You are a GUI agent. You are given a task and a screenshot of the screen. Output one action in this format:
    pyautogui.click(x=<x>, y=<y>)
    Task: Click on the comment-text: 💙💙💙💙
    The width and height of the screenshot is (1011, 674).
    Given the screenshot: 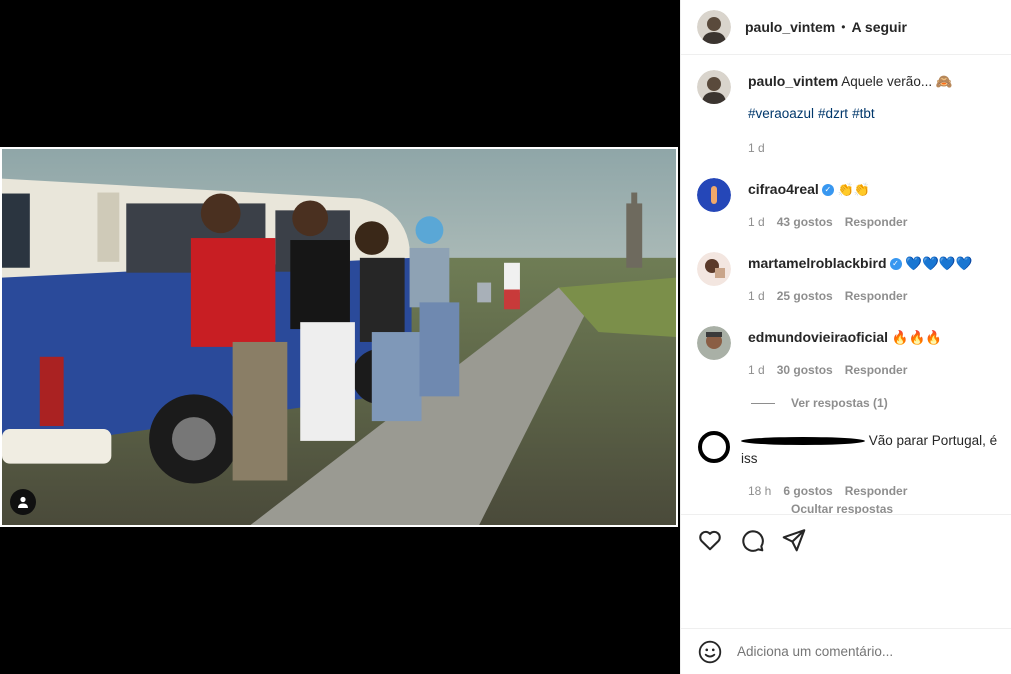 What is the action you would take?
    pyautogui.click(x=939, y=263)
    